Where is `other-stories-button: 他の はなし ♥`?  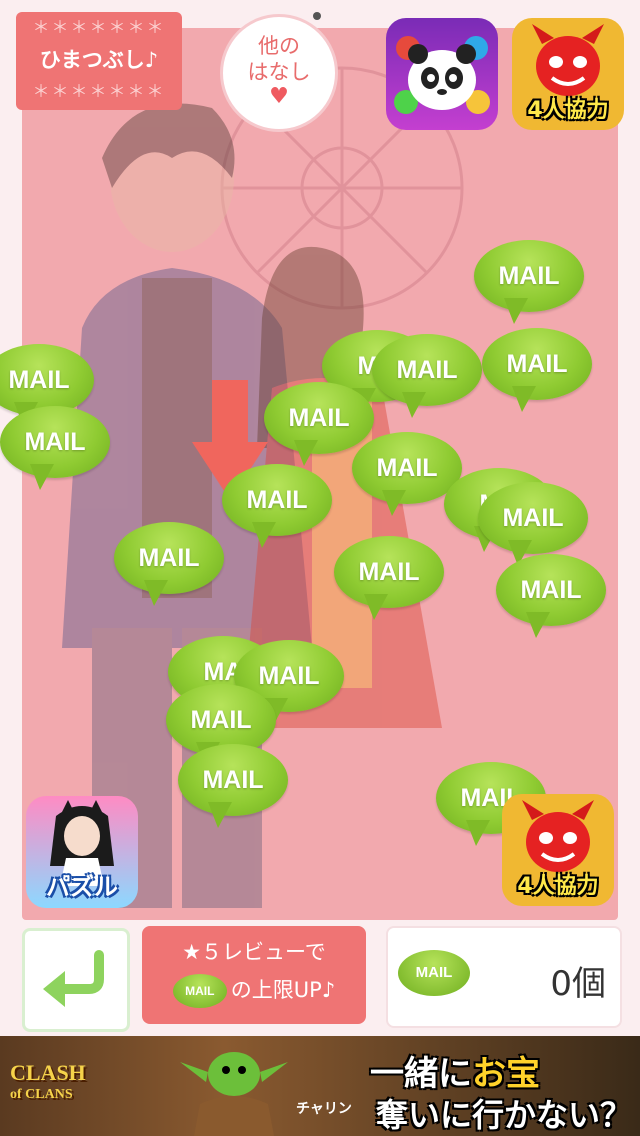
other-stories-button: 他の はなし ♥ is located at coordinates (279, 73).